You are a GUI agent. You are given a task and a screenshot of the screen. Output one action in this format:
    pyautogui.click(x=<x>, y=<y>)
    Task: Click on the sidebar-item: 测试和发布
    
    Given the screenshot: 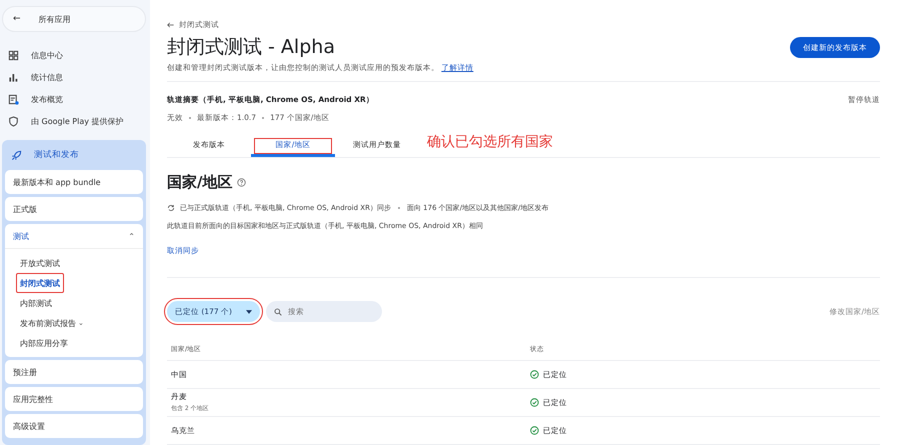 What is the action you would take?
    pyautogui.click(x=74, y=155)
    